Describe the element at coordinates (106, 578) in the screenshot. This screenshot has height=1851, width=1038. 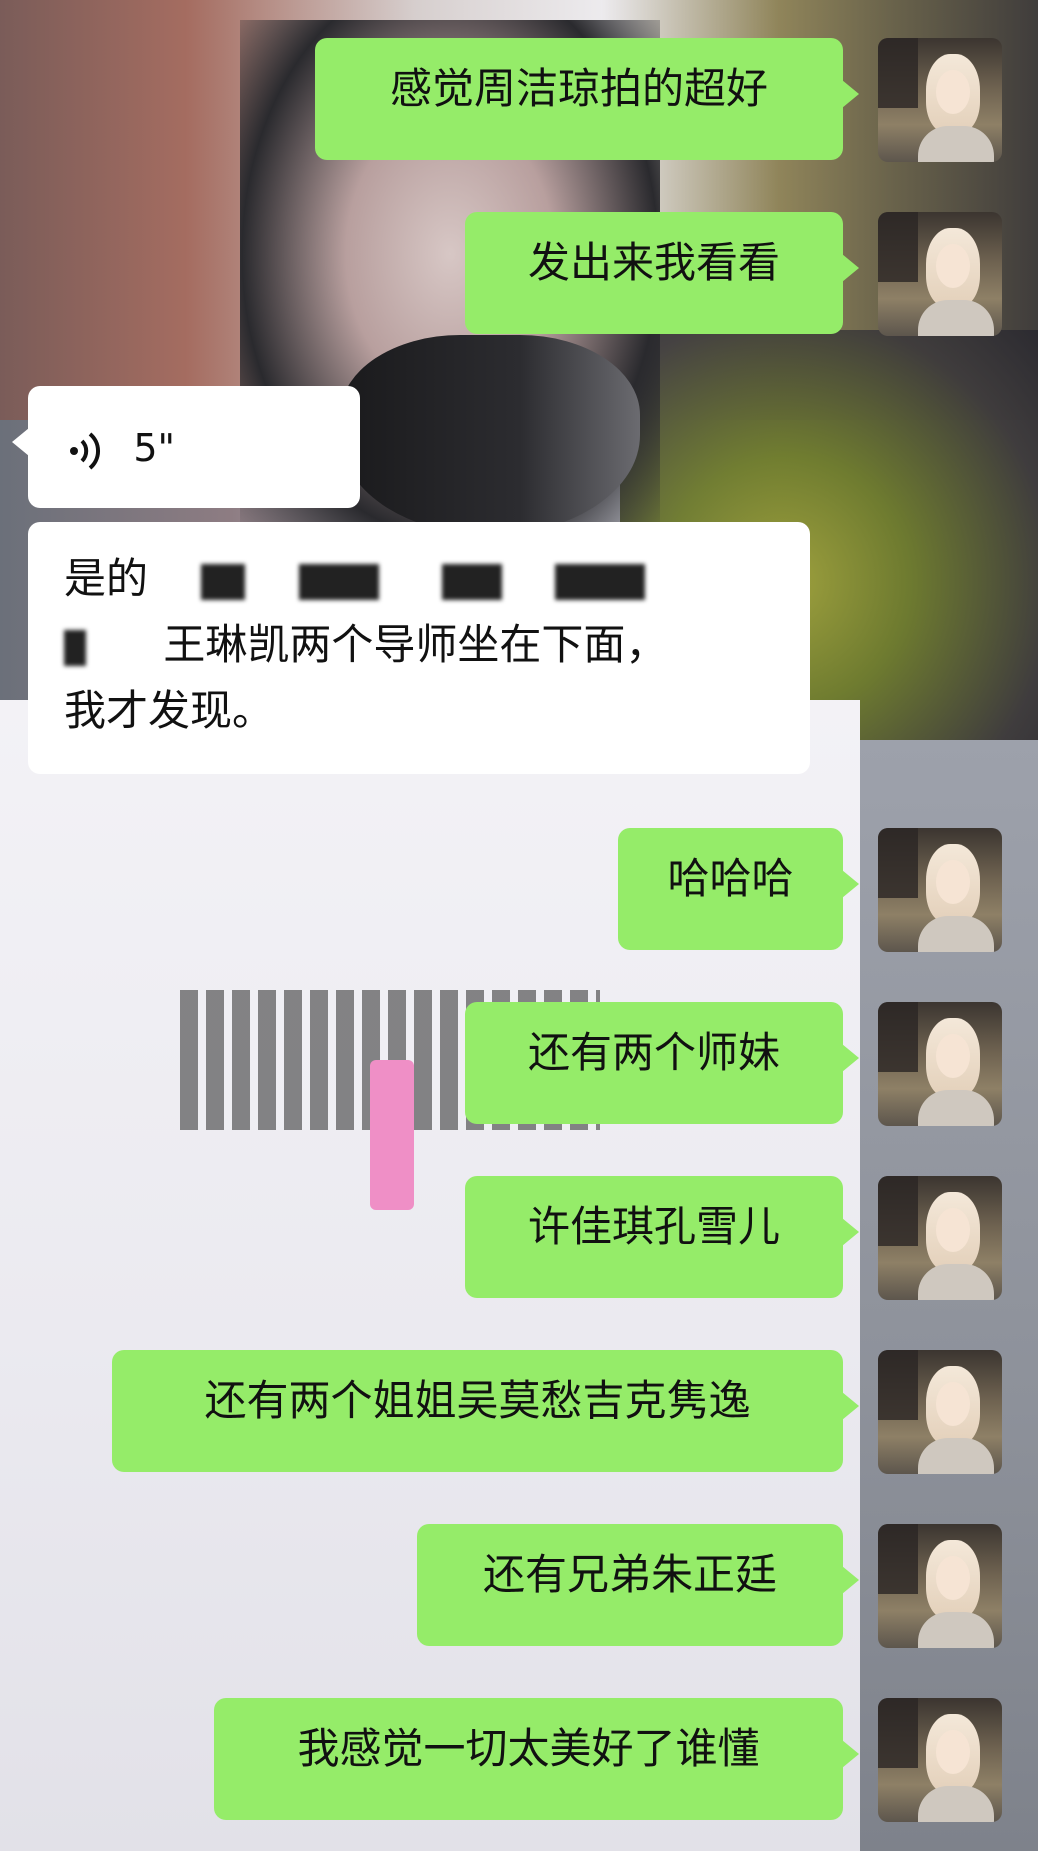
I see `message-text-line1: 是的` at that location.